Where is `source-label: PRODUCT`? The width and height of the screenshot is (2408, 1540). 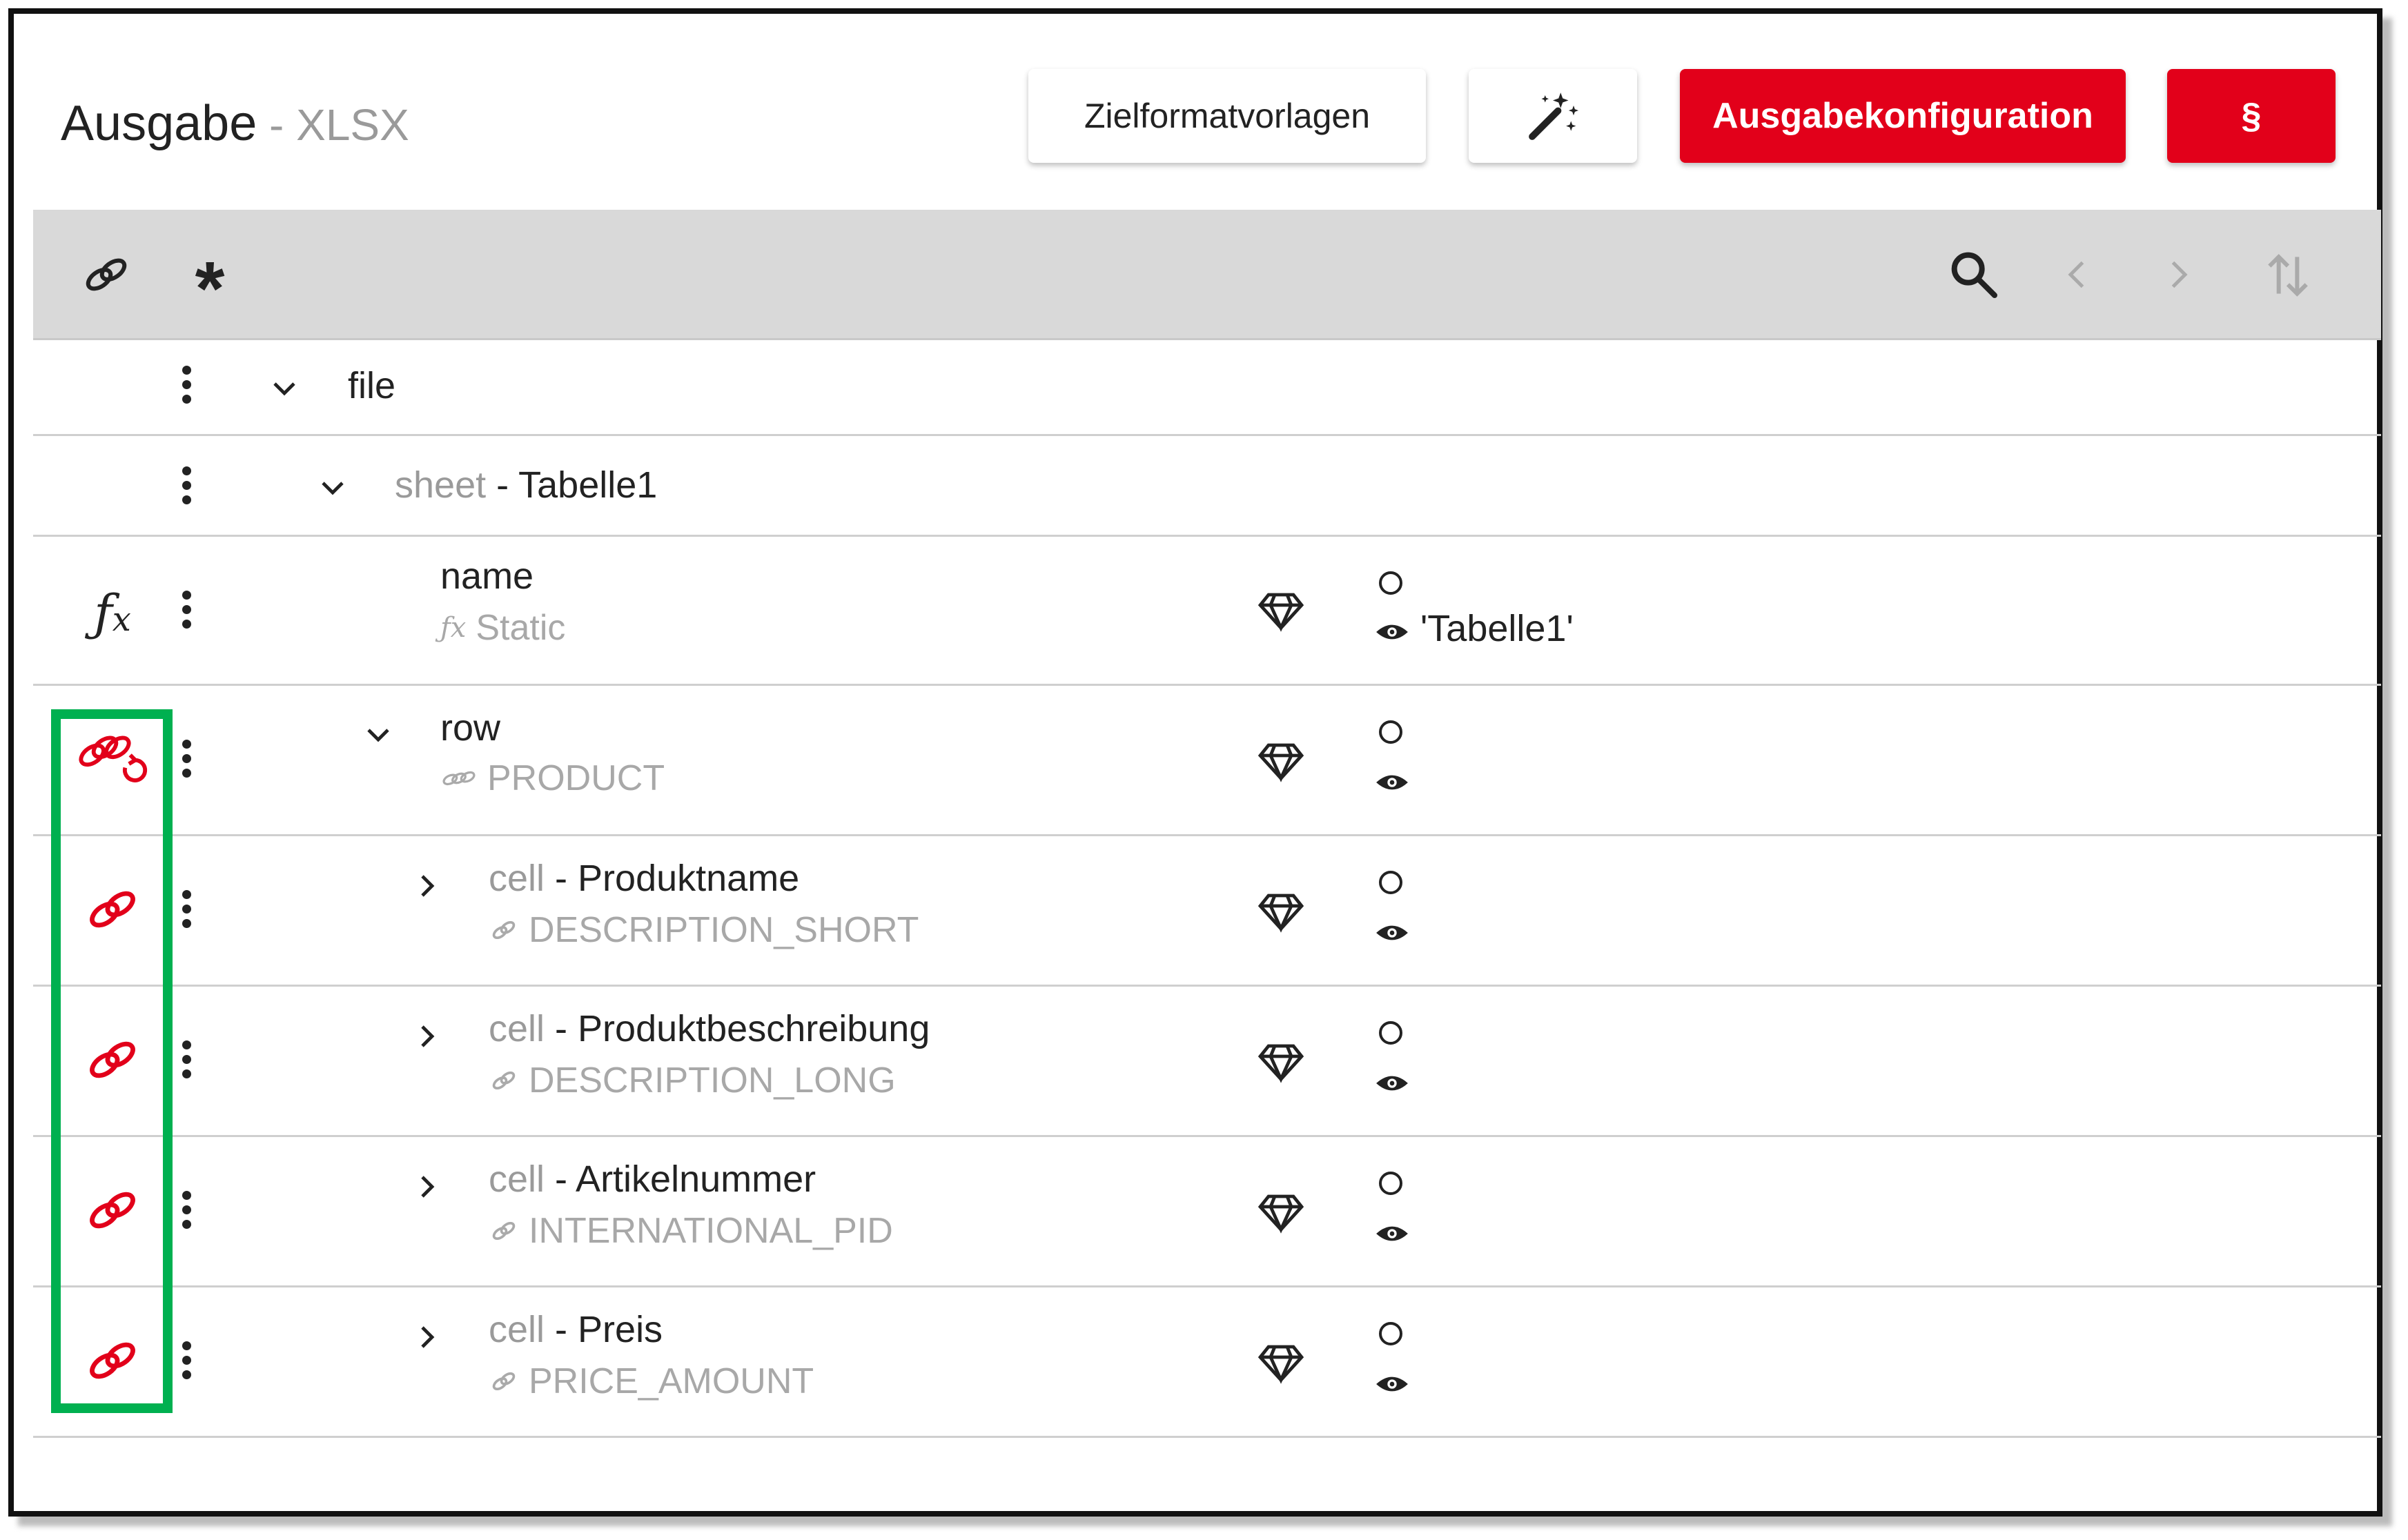 source-label: PRODUCT is located at coordinates (576, 778).